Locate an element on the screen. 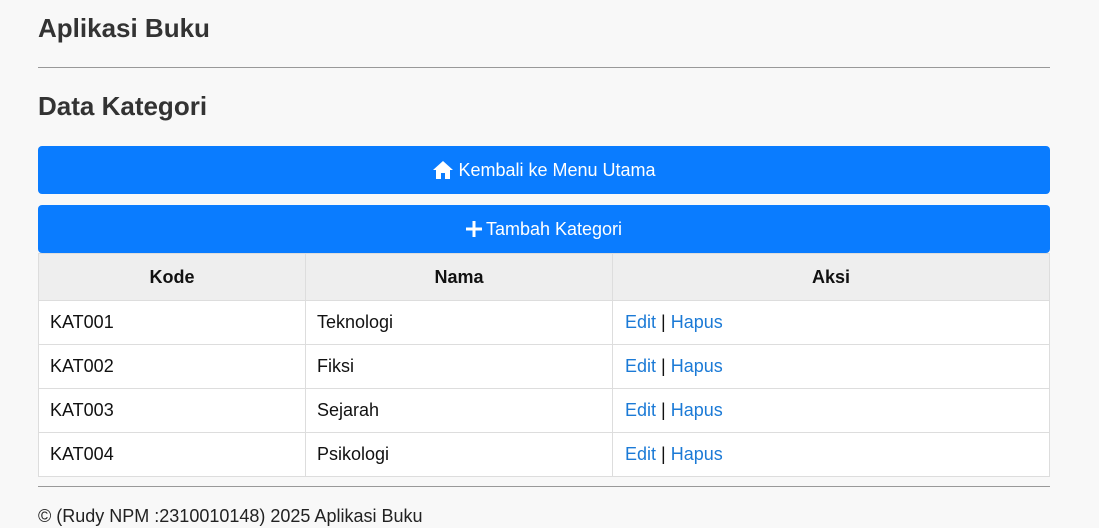 The width and height of the screenshot is (1099, 528). add-category-button: Tambah Kategori is located at coordinates (544, 229).